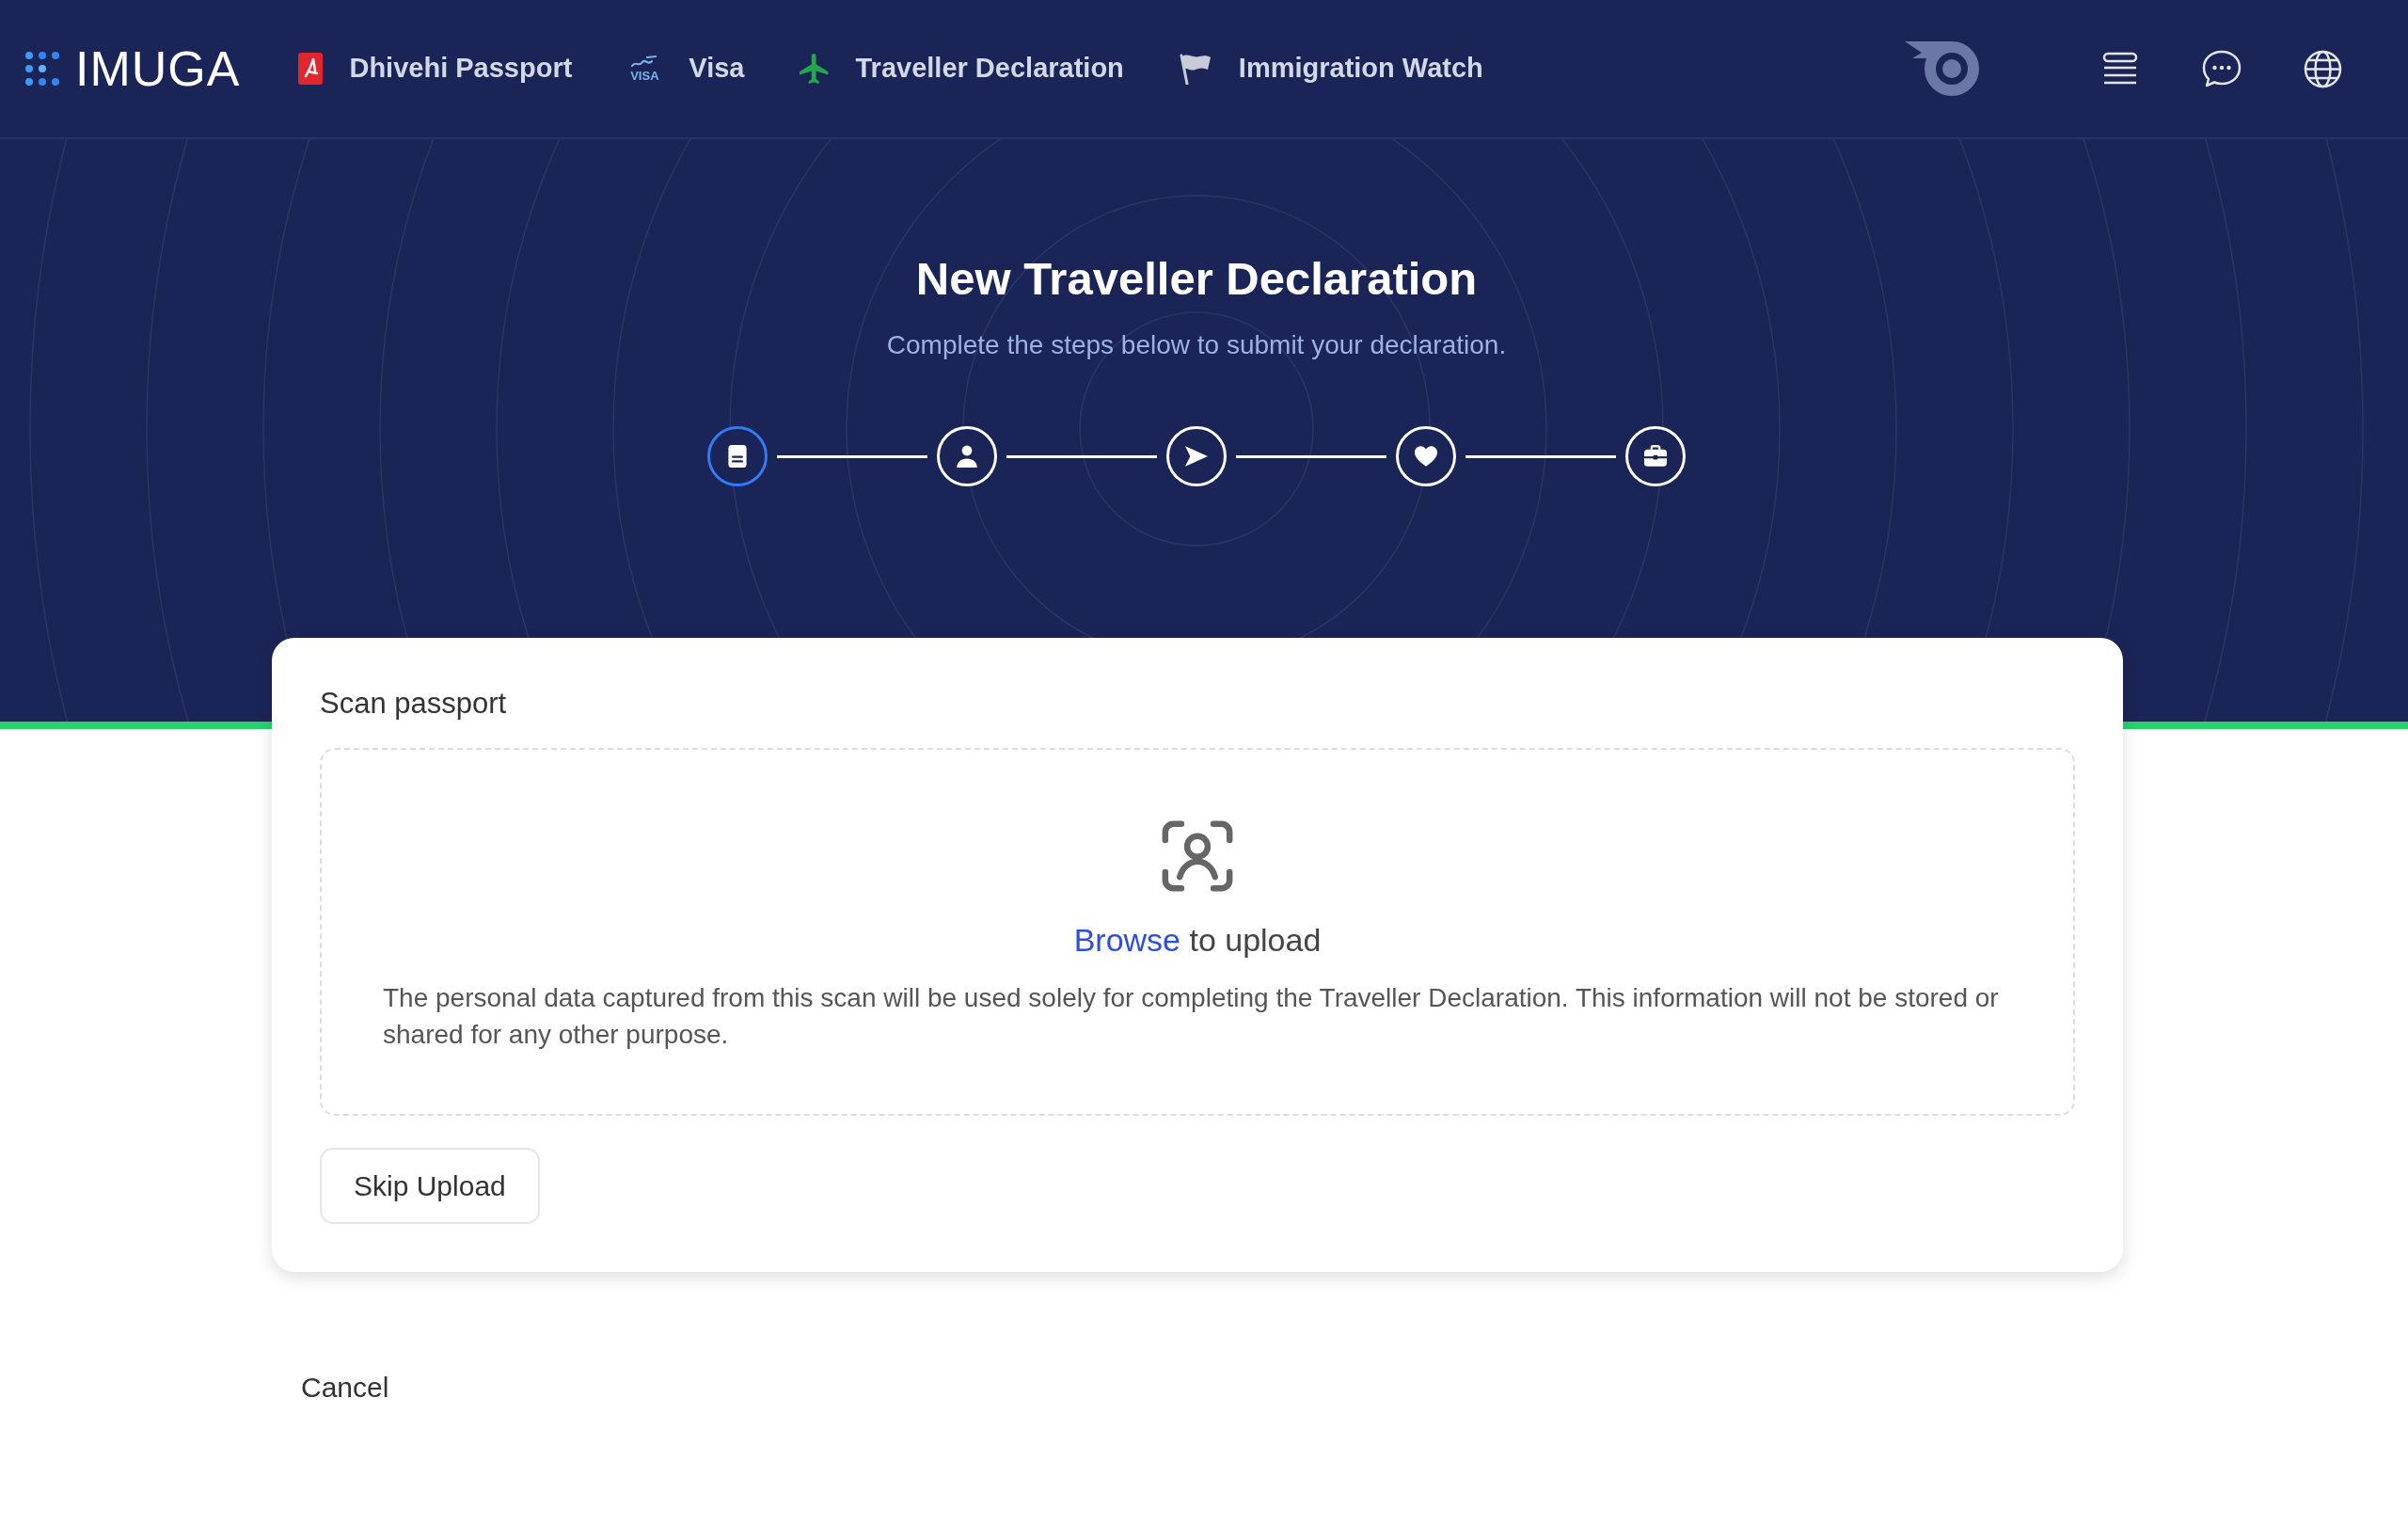  Describe the element at coordinates (967, 456) in the screenshot. I see `person-icon` at that location.